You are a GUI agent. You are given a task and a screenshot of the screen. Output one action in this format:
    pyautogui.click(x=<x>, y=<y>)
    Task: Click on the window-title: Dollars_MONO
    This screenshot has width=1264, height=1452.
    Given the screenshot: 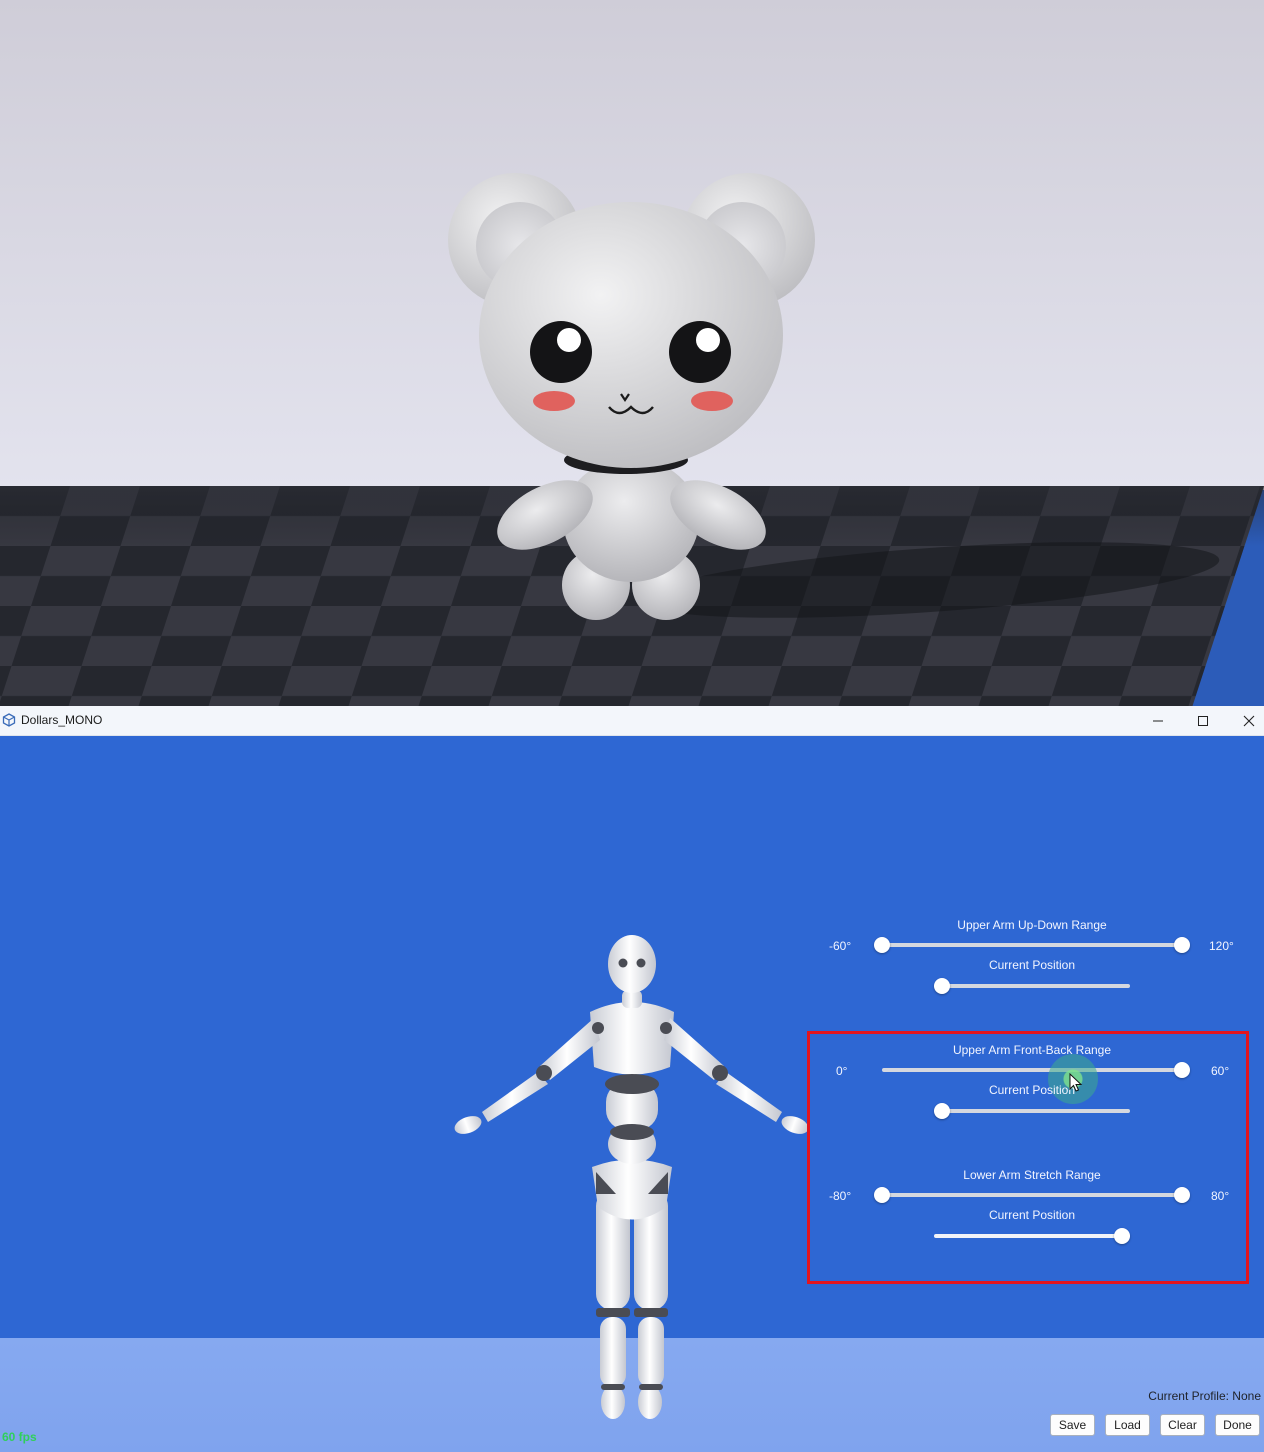 What is the action you would take?
    pyautogui.click(x=62, y=720)
    